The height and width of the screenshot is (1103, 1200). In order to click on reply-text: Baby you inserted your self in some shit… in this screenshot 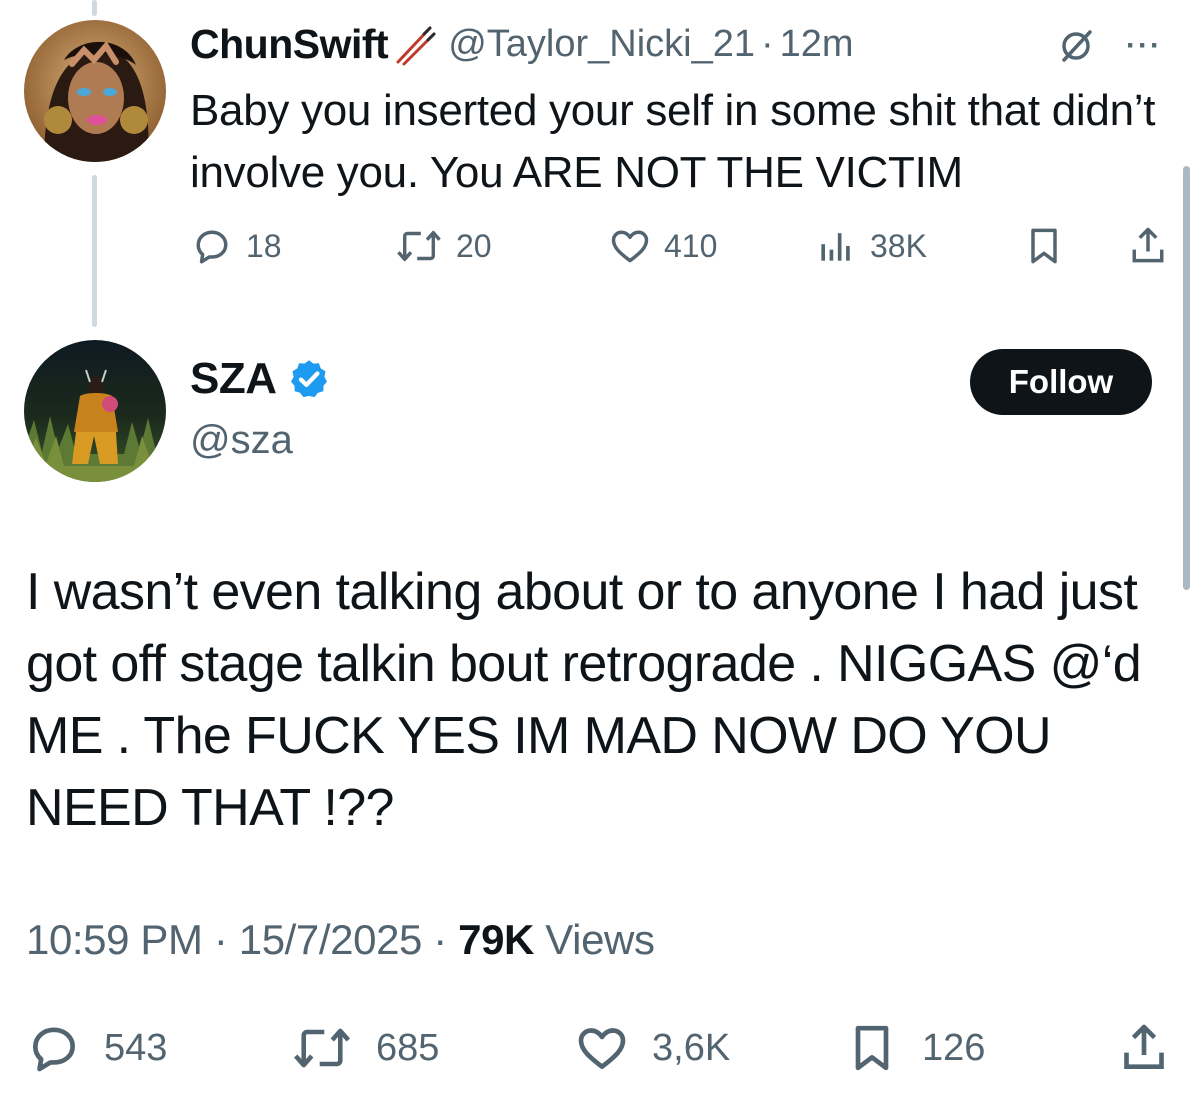, I will do `click(673, 141)`.